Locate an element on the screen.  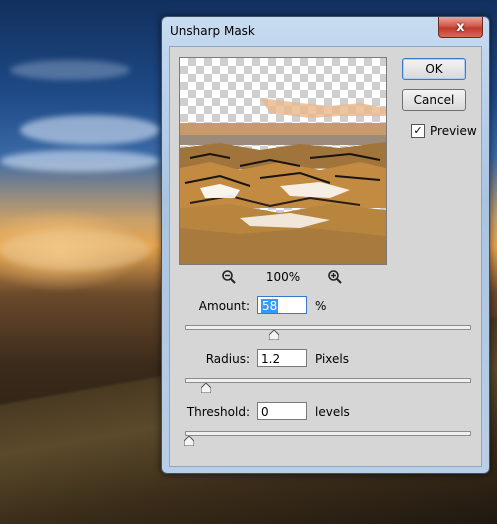
radius-slider-track is located at coordinates (328, 380).